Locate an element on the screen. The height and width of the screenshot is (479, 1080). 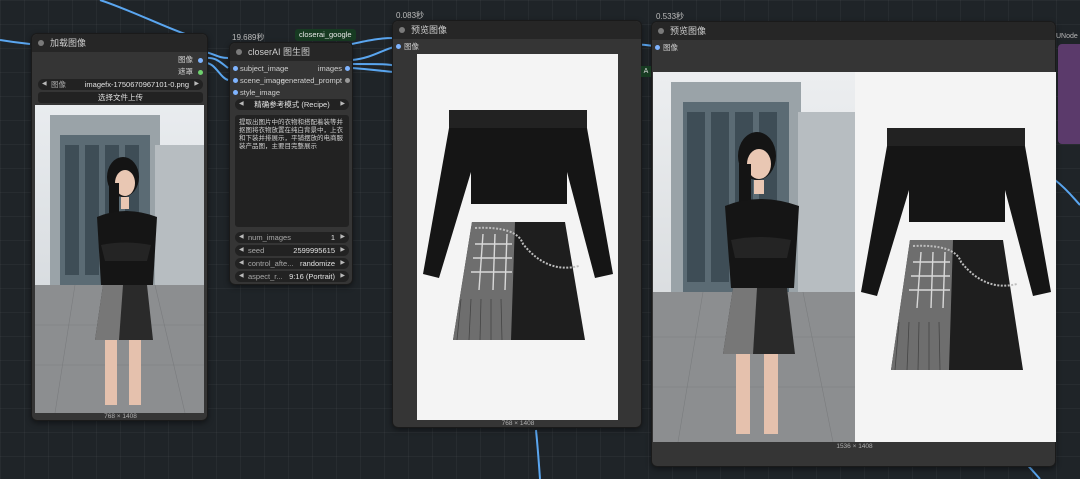
preview2-title: 预览图像 is located at coordinates (853, 31).